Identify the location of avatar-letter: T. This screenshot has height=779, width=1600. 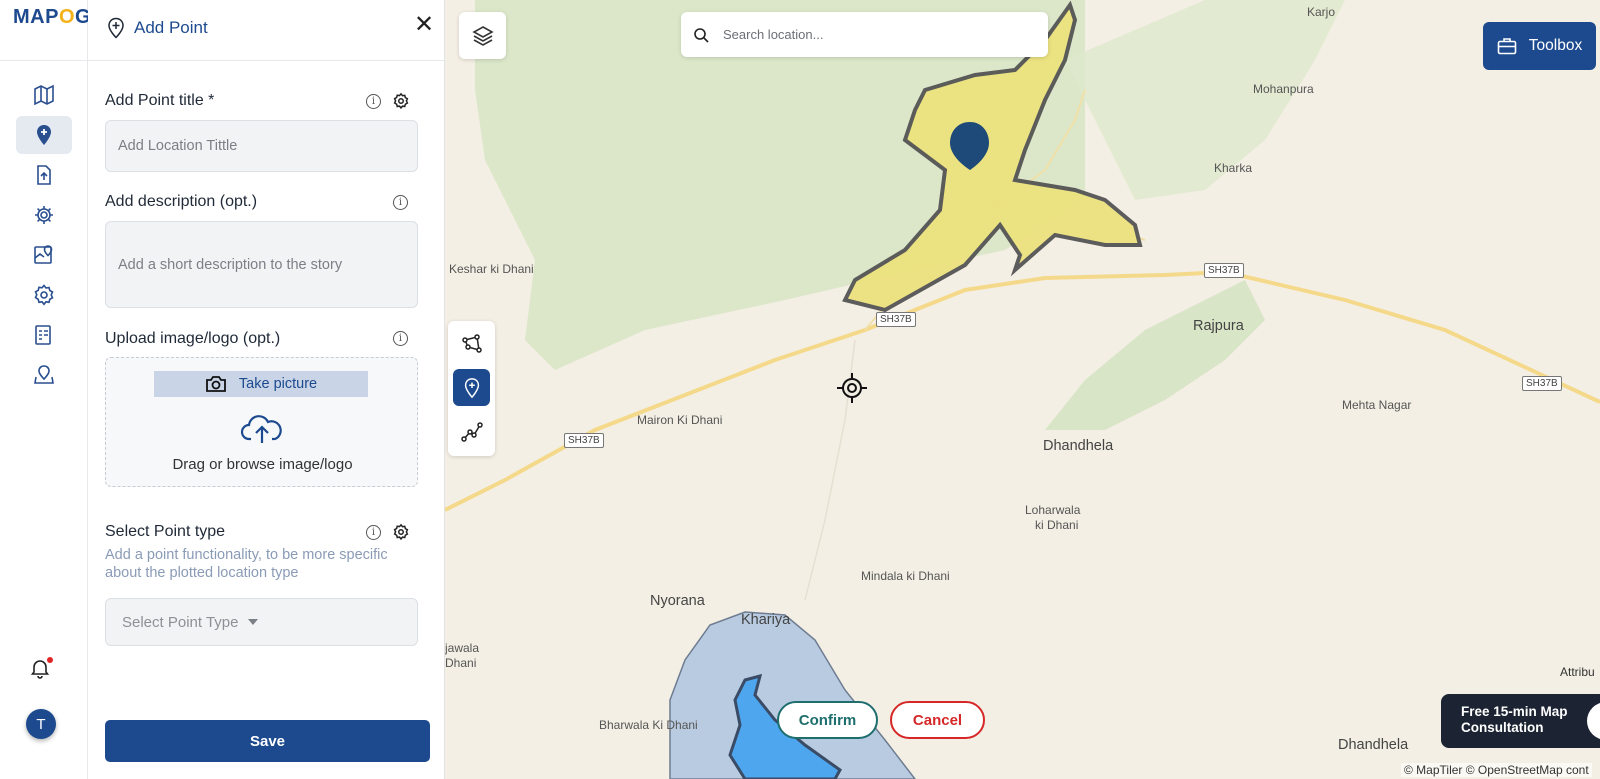
(41, 724).